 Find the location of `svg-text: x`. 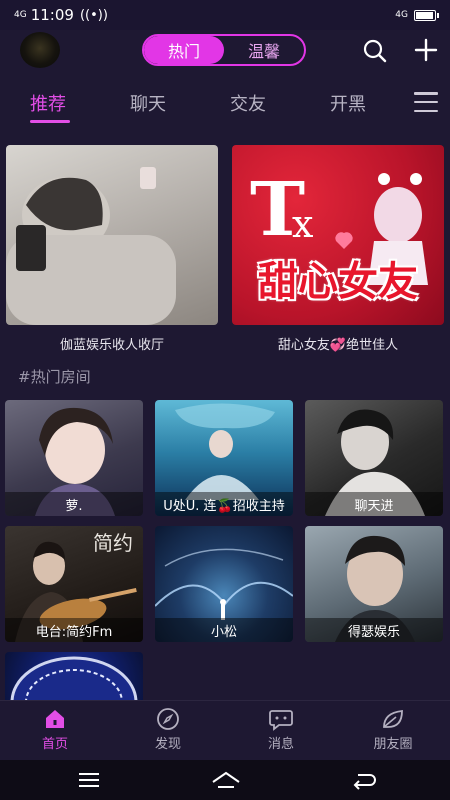

svg-text: x is located at coordinates (302, 224).